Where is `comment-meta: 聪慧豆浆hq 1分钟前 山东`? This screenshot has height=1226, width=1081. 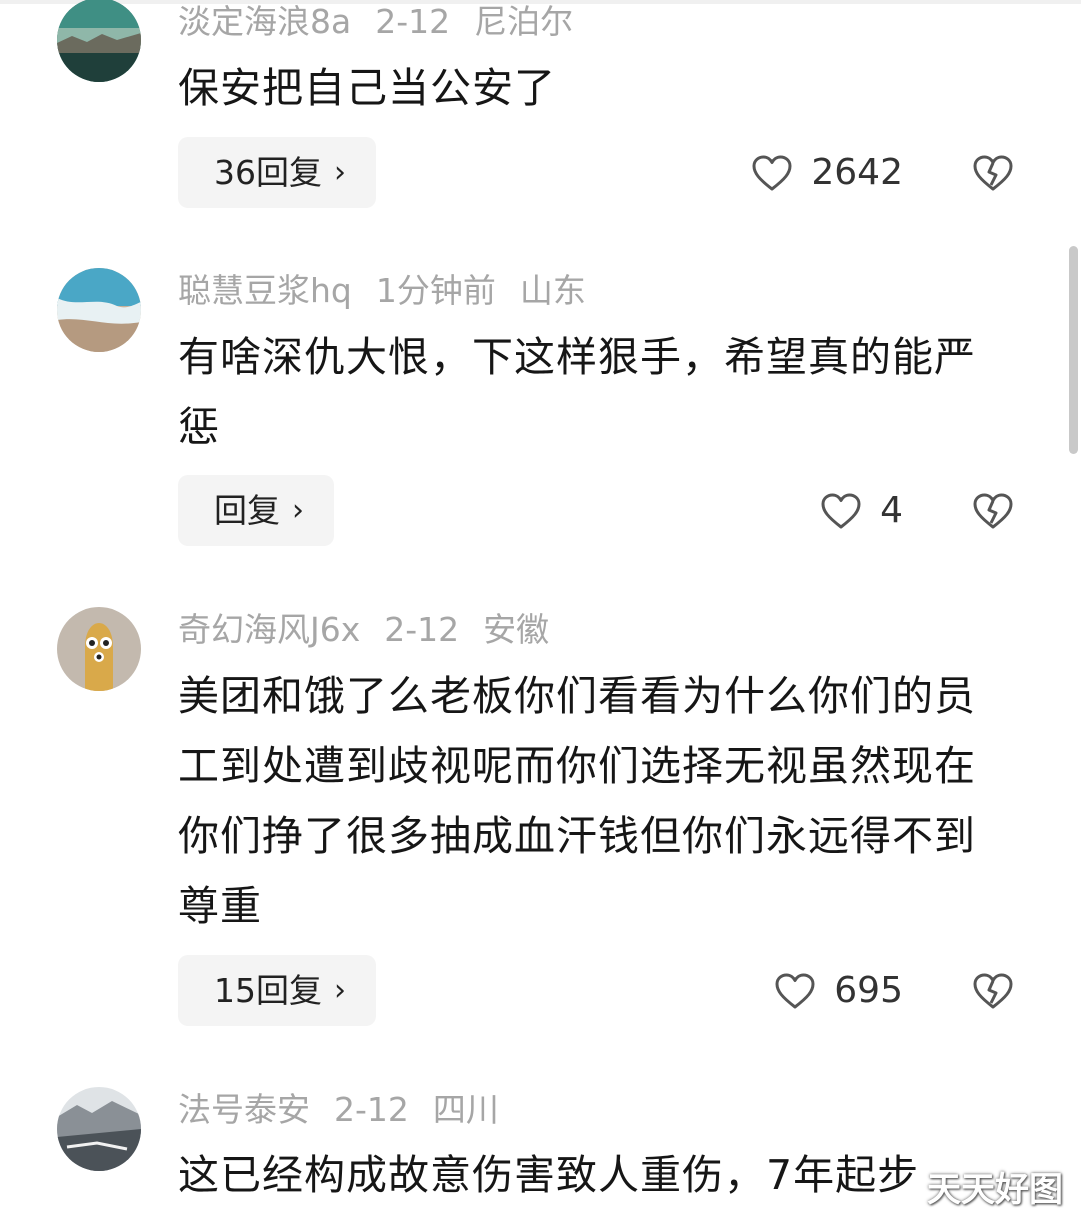
comment-meta: 聪慧豆浆hq 1分钟前 山东 is located at coordinates (394, 291).